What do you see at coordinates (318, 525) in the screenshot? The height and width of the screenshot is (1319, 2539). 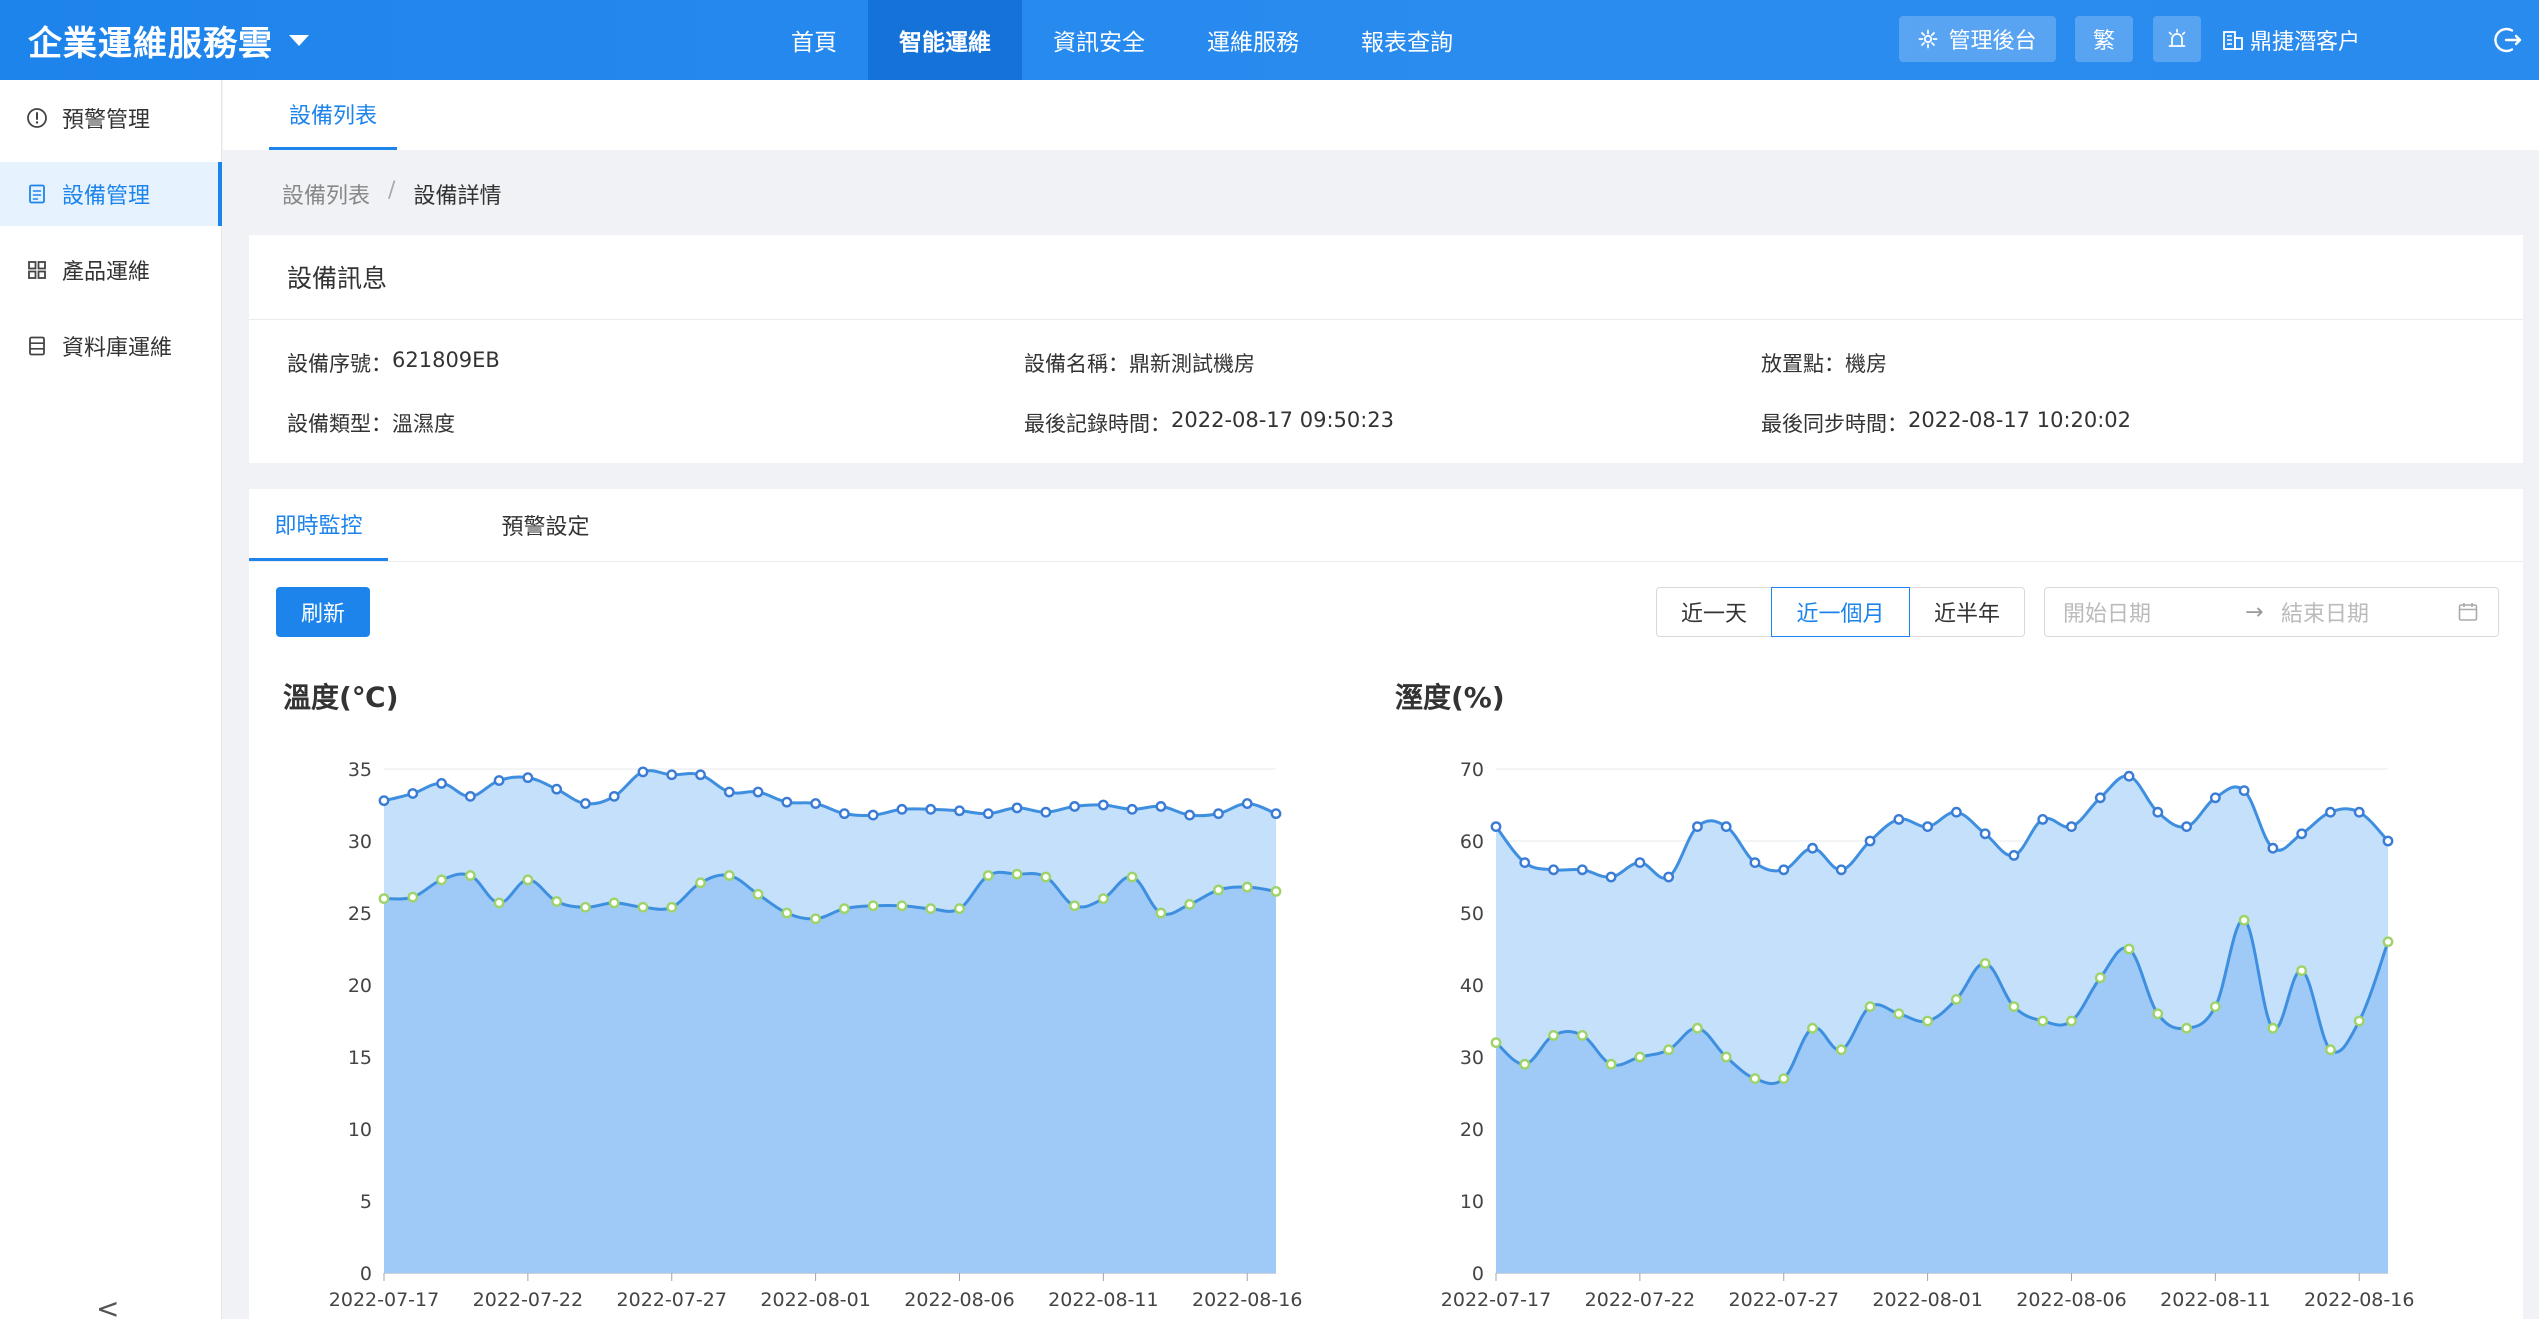 I see `tab-realtime-monitor: 即時監控` at bounding box center [318, 525].